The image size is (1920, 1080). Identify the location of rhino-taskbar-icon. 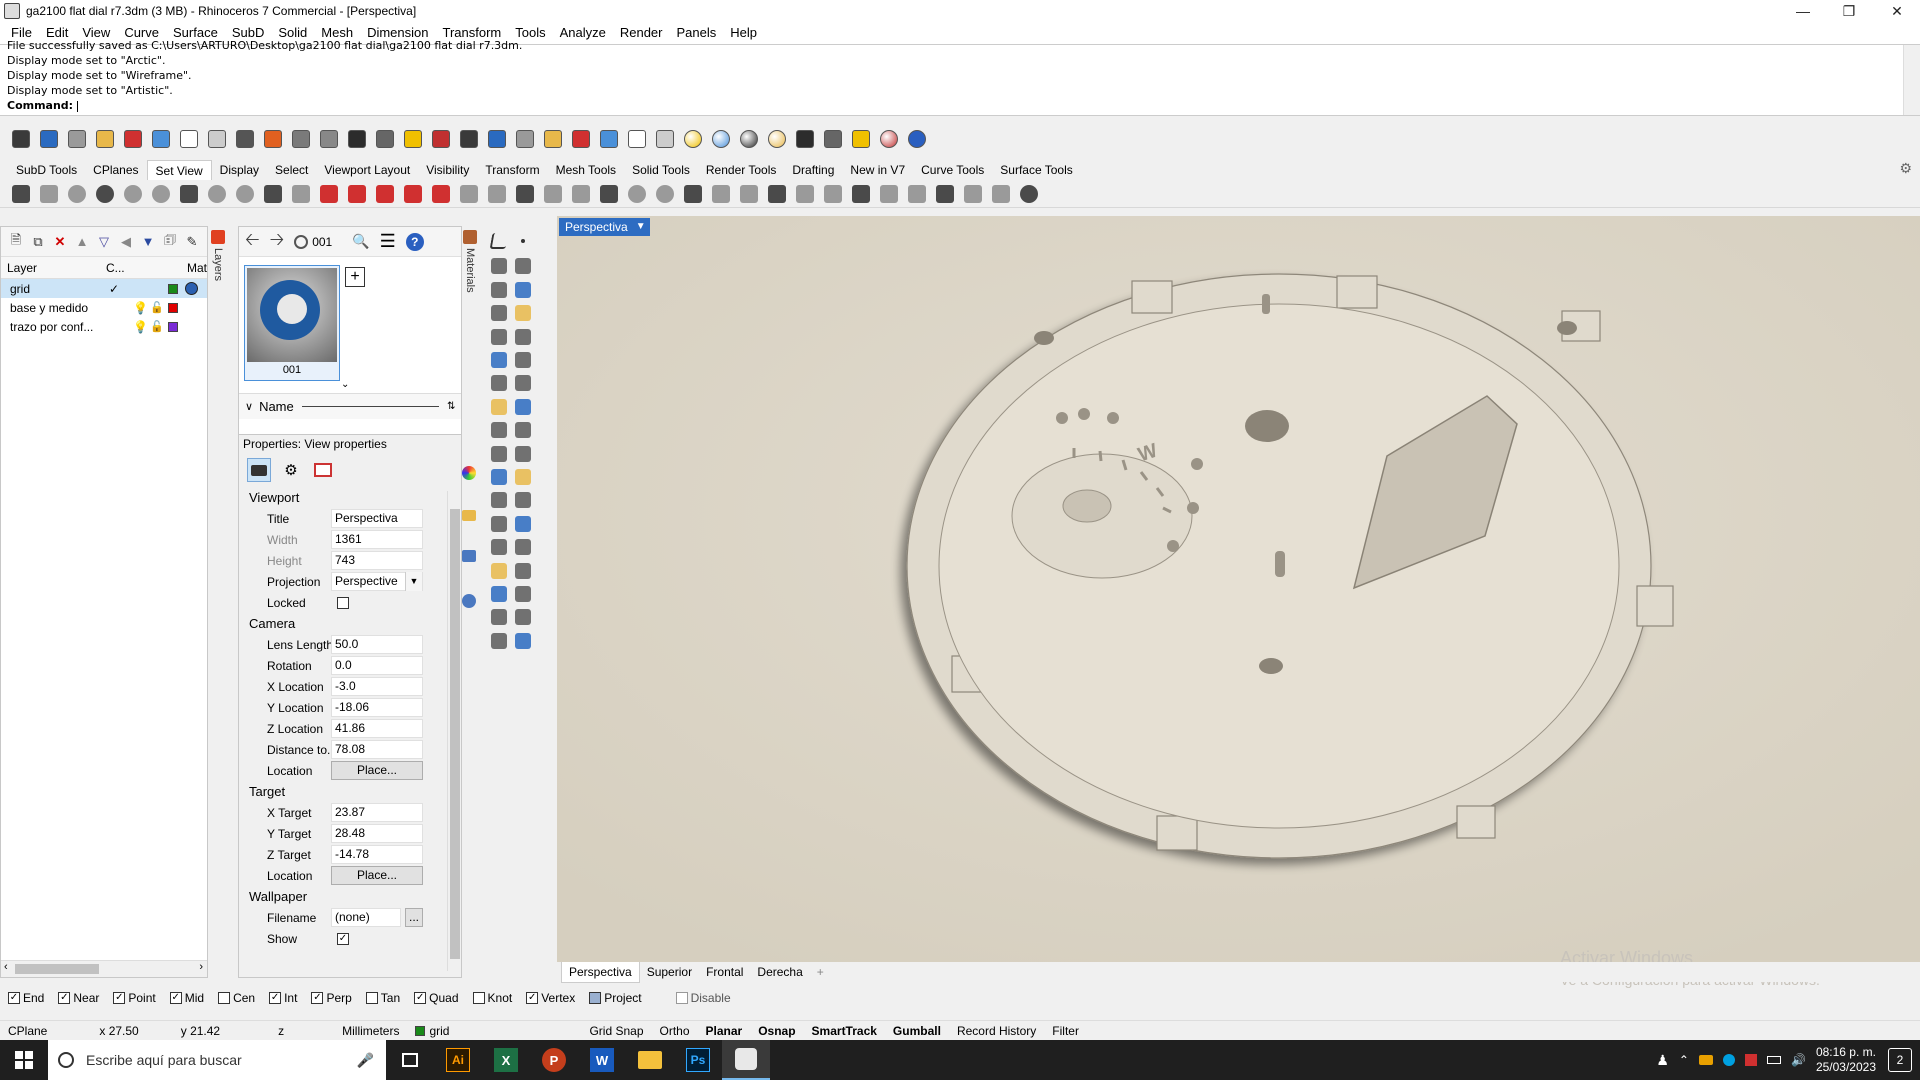
(746, 1060).